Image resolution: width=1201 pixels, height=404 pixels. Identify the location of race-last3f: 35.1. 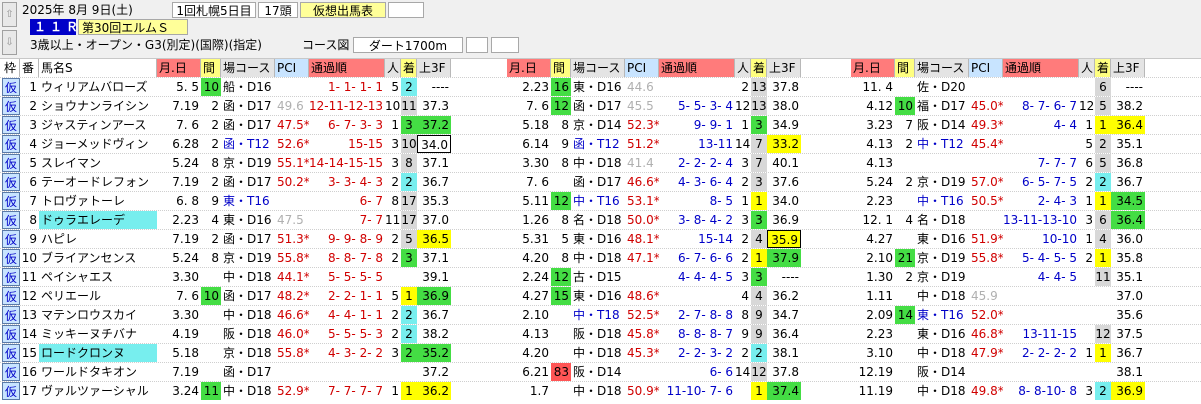
(1129, 144).